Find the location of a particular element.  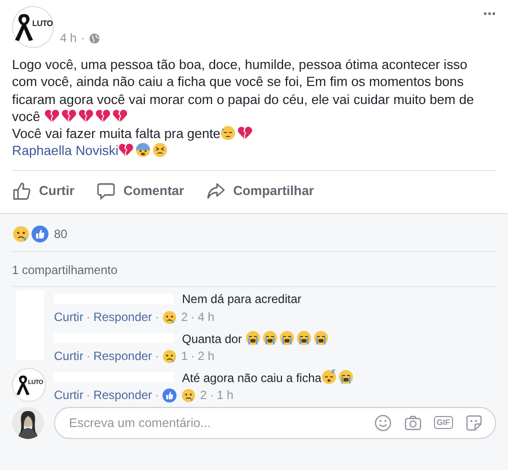

comment-text: Quanta dor is located at coordinates (256, 338).